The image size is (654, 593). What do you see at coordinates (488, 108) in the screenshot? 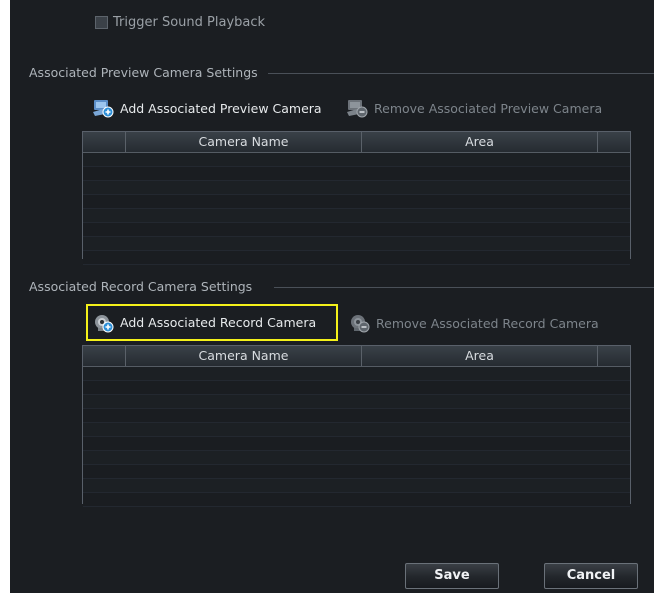
I see `remove-preview-camera-label: Remove Associated Preview Camera` at bounding box center [488, 108].